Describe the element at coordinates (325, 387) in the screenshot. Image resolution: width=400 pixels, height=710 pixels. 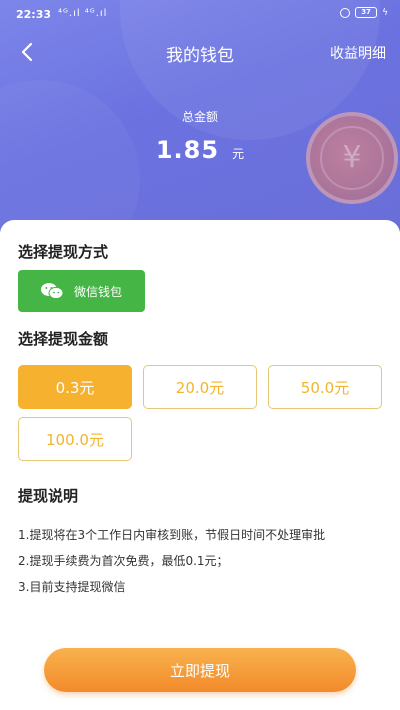
I see `amount-option-50: 50.0元` at that location.